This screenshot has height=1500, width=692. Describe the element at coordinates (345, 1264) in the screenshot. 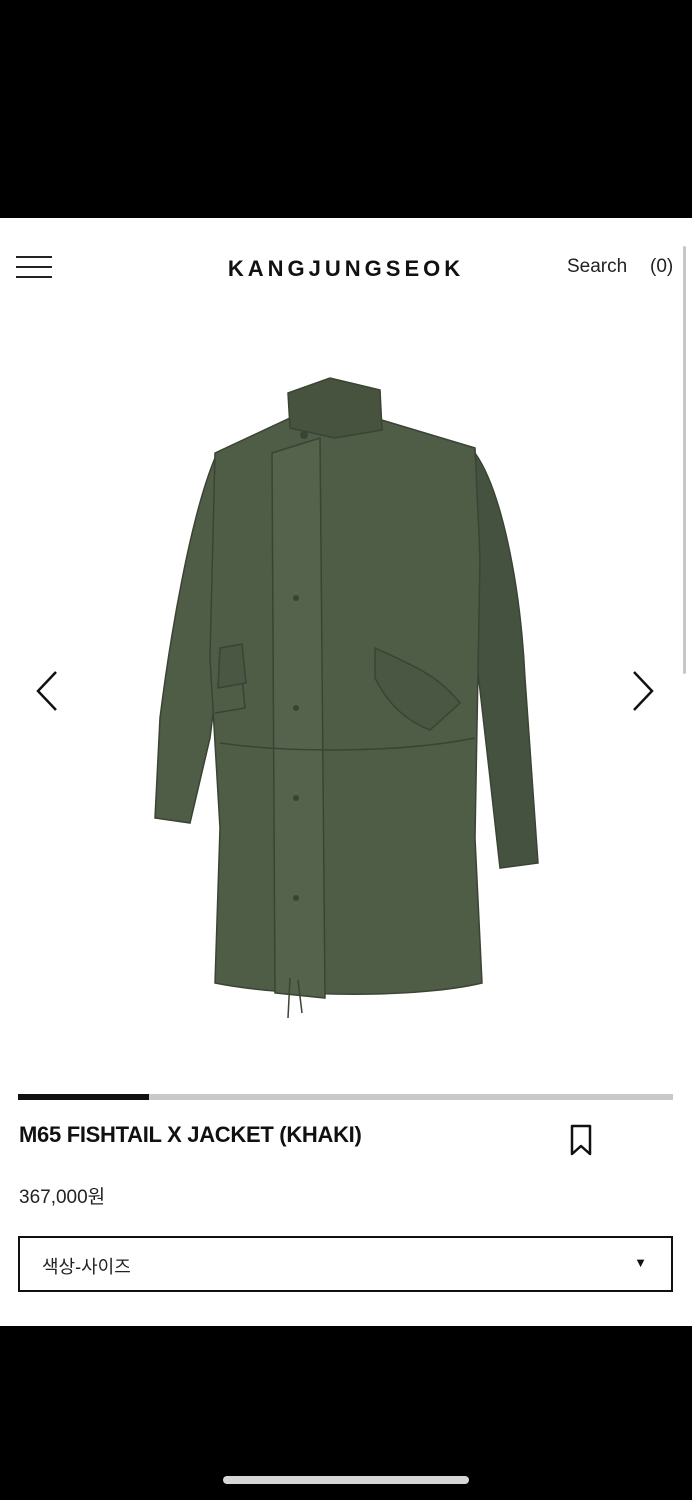

I see `option-select: 색상-사이즈 ▼` at that location.